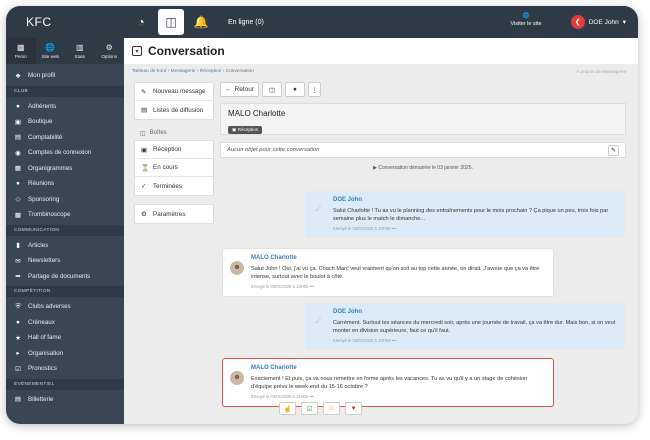 The height and width of the screenshot is (440, 650). I want to click on box-done: ✓ Terminées, so click(174, 186).